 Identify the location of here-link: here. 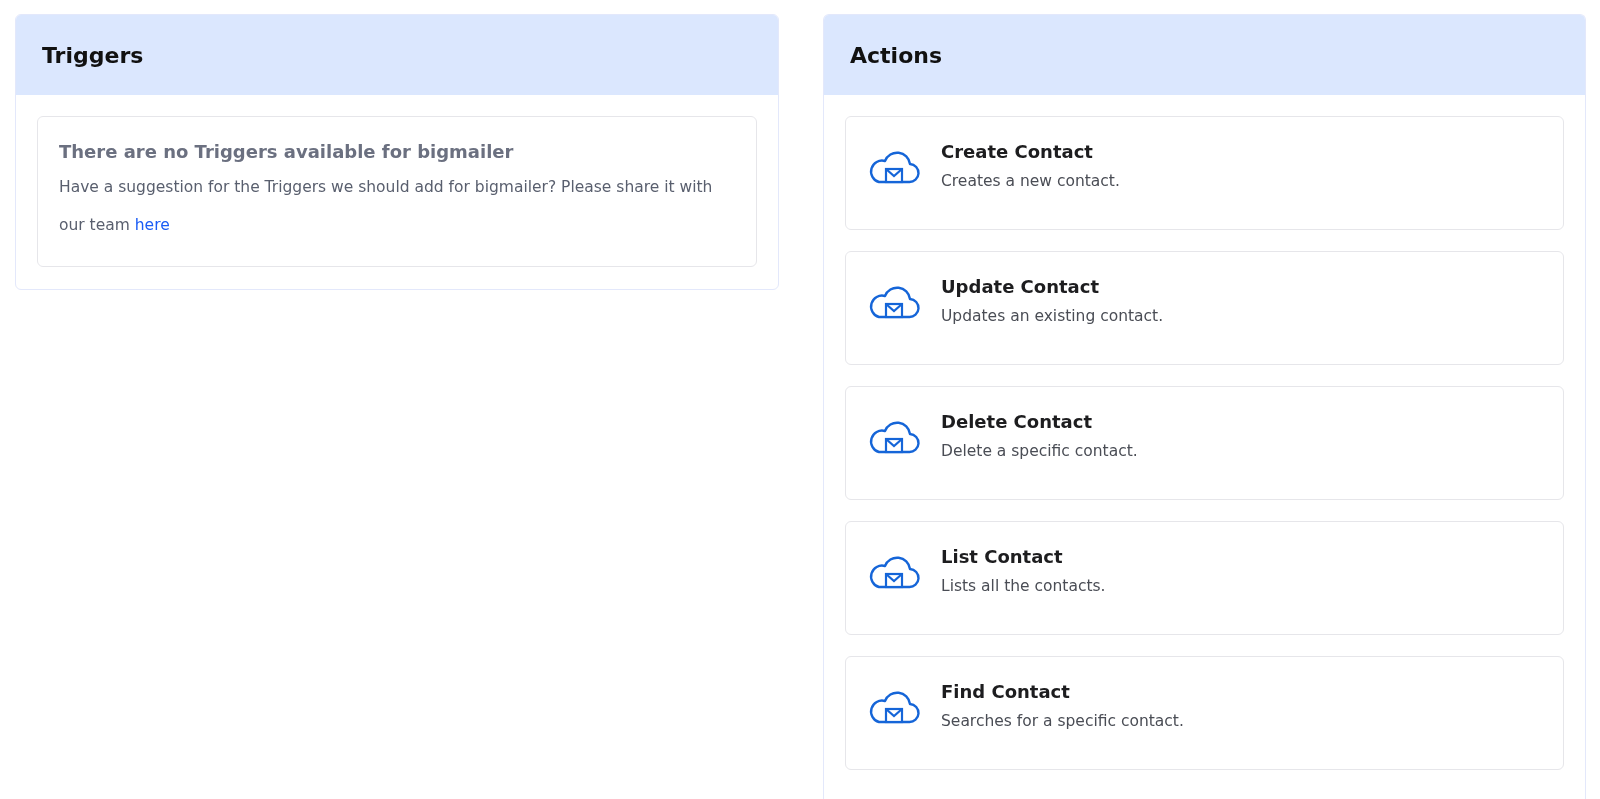
(152, 225).